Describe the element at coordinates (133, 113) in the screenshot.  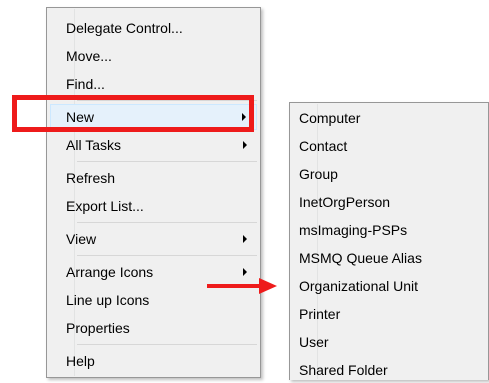
I see `annotation-highlight-box` at that location.